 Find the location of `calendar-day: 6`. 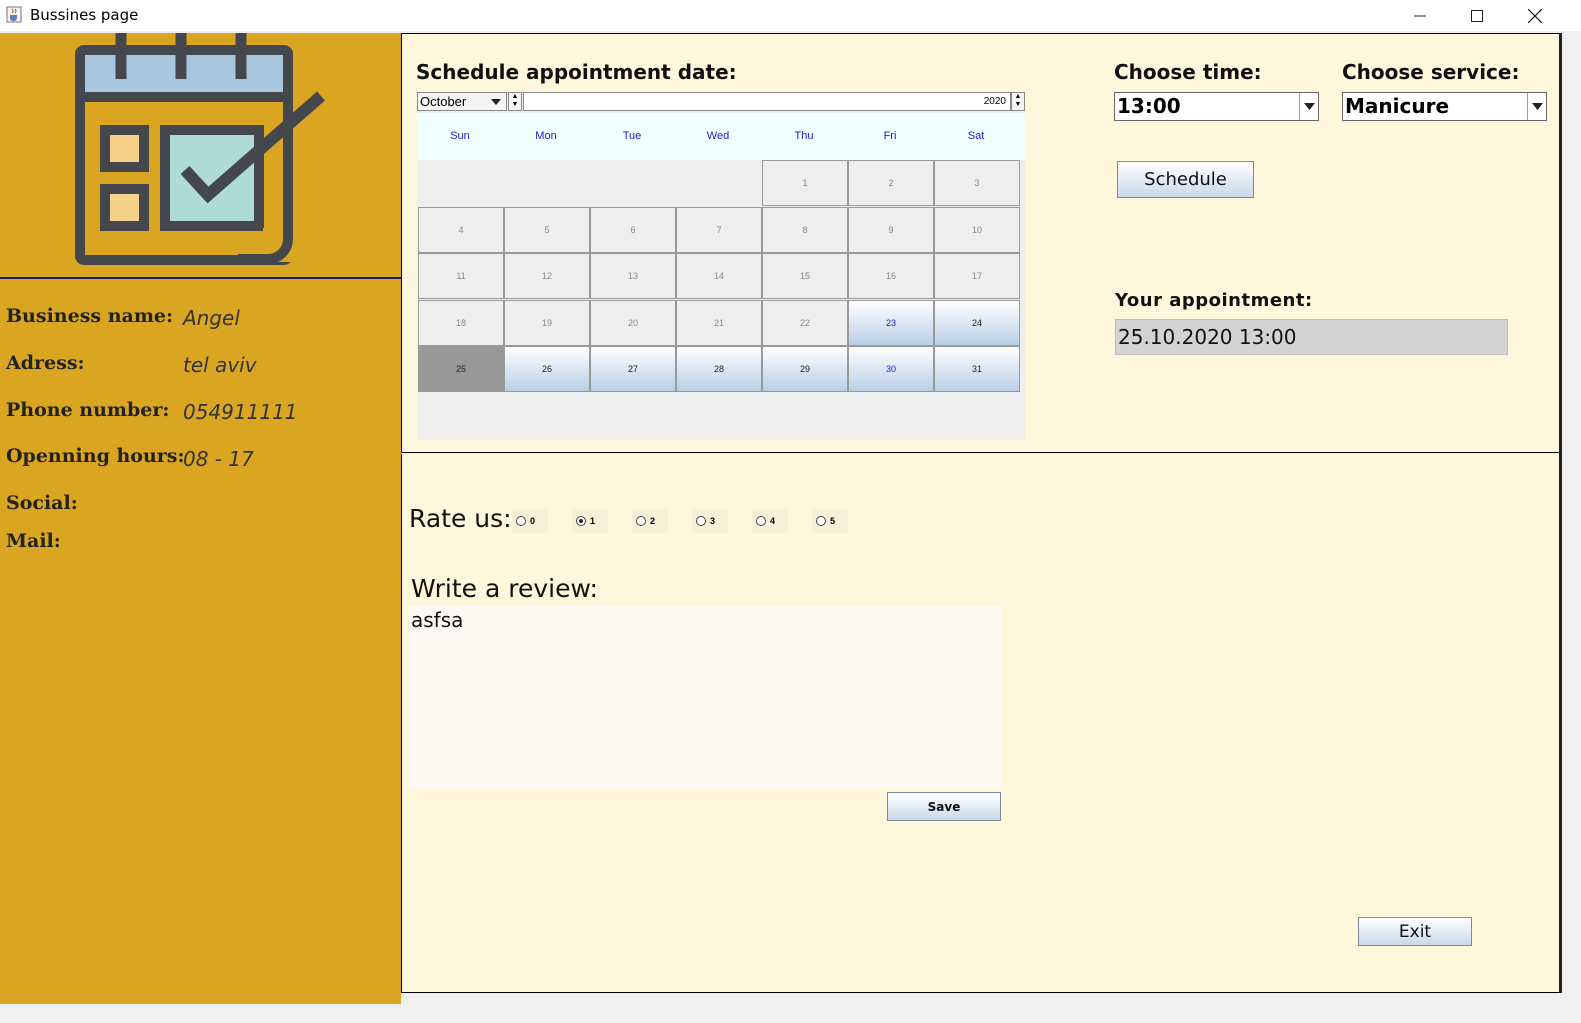

calendar-day: 6 is located at coordinates (633, 229).